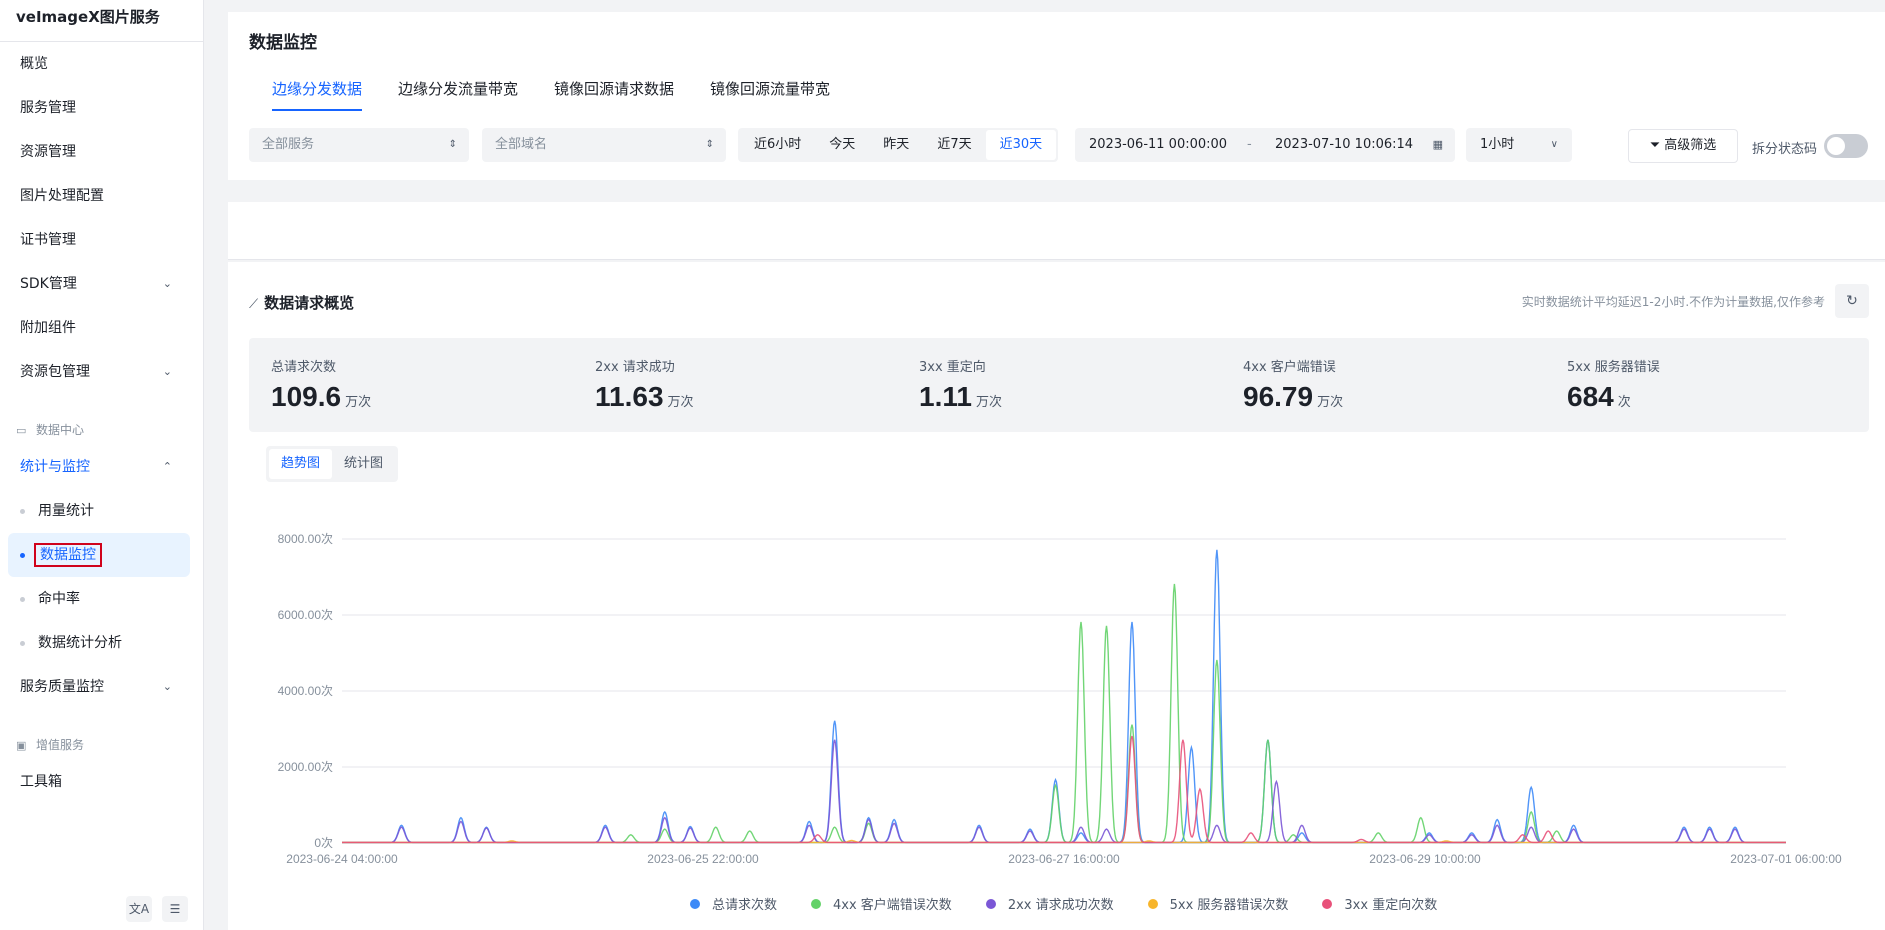 This screenshot has width=1885, height=930. Describe the element at coordinates (1056, 231) in the screenshot. I see `blank-panel` at that location.